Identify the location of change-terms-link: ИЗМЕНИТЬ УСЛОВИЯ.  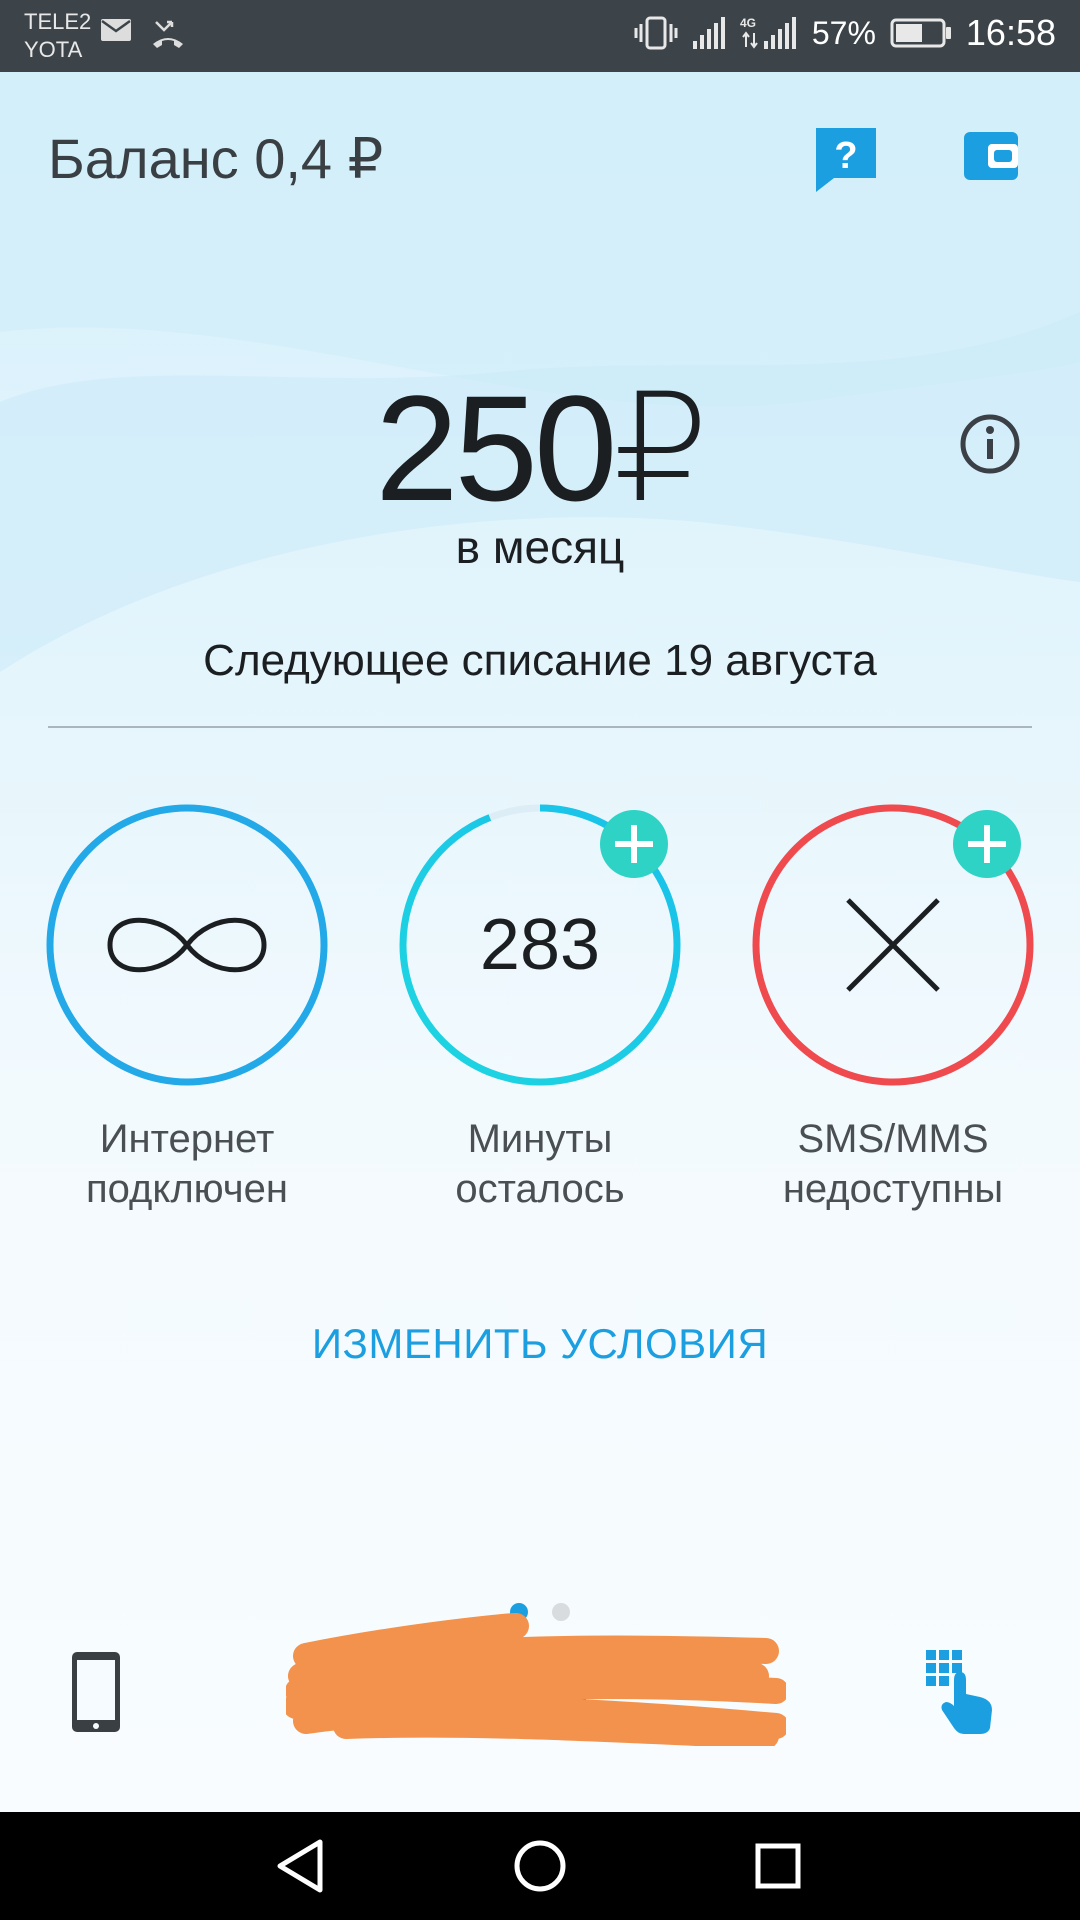
(540, 1344).